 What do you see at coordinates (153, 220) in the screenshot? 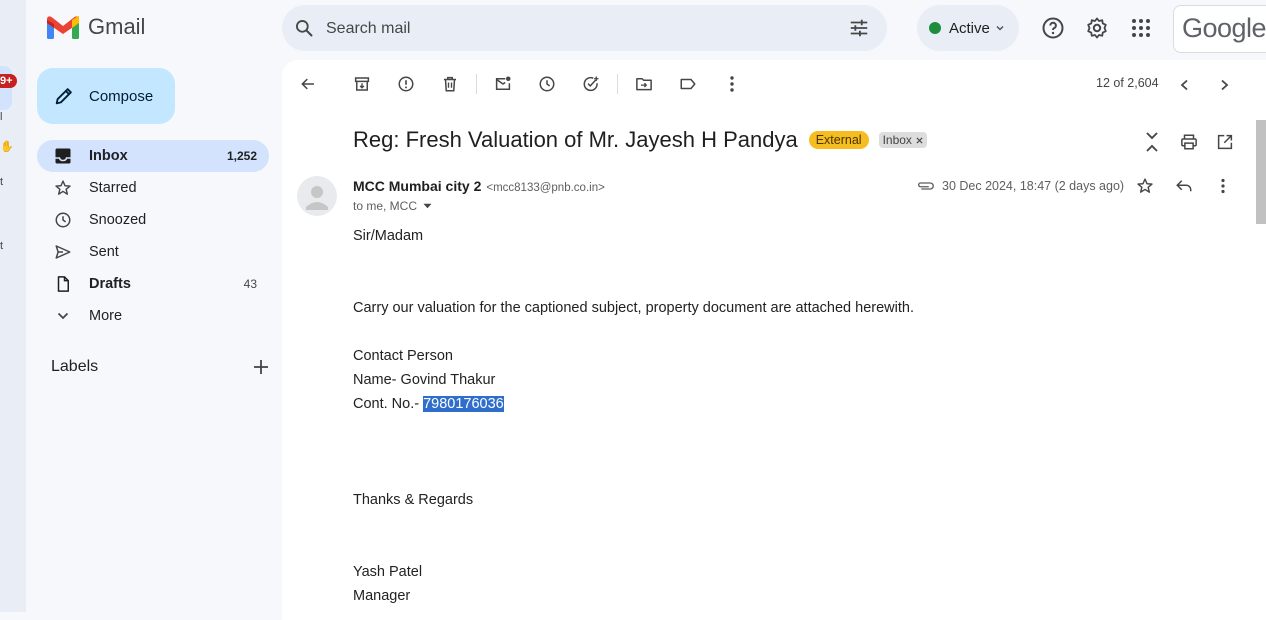
I see `nav-item-snoozed: Snoozed` at bounding box center [153, 220].